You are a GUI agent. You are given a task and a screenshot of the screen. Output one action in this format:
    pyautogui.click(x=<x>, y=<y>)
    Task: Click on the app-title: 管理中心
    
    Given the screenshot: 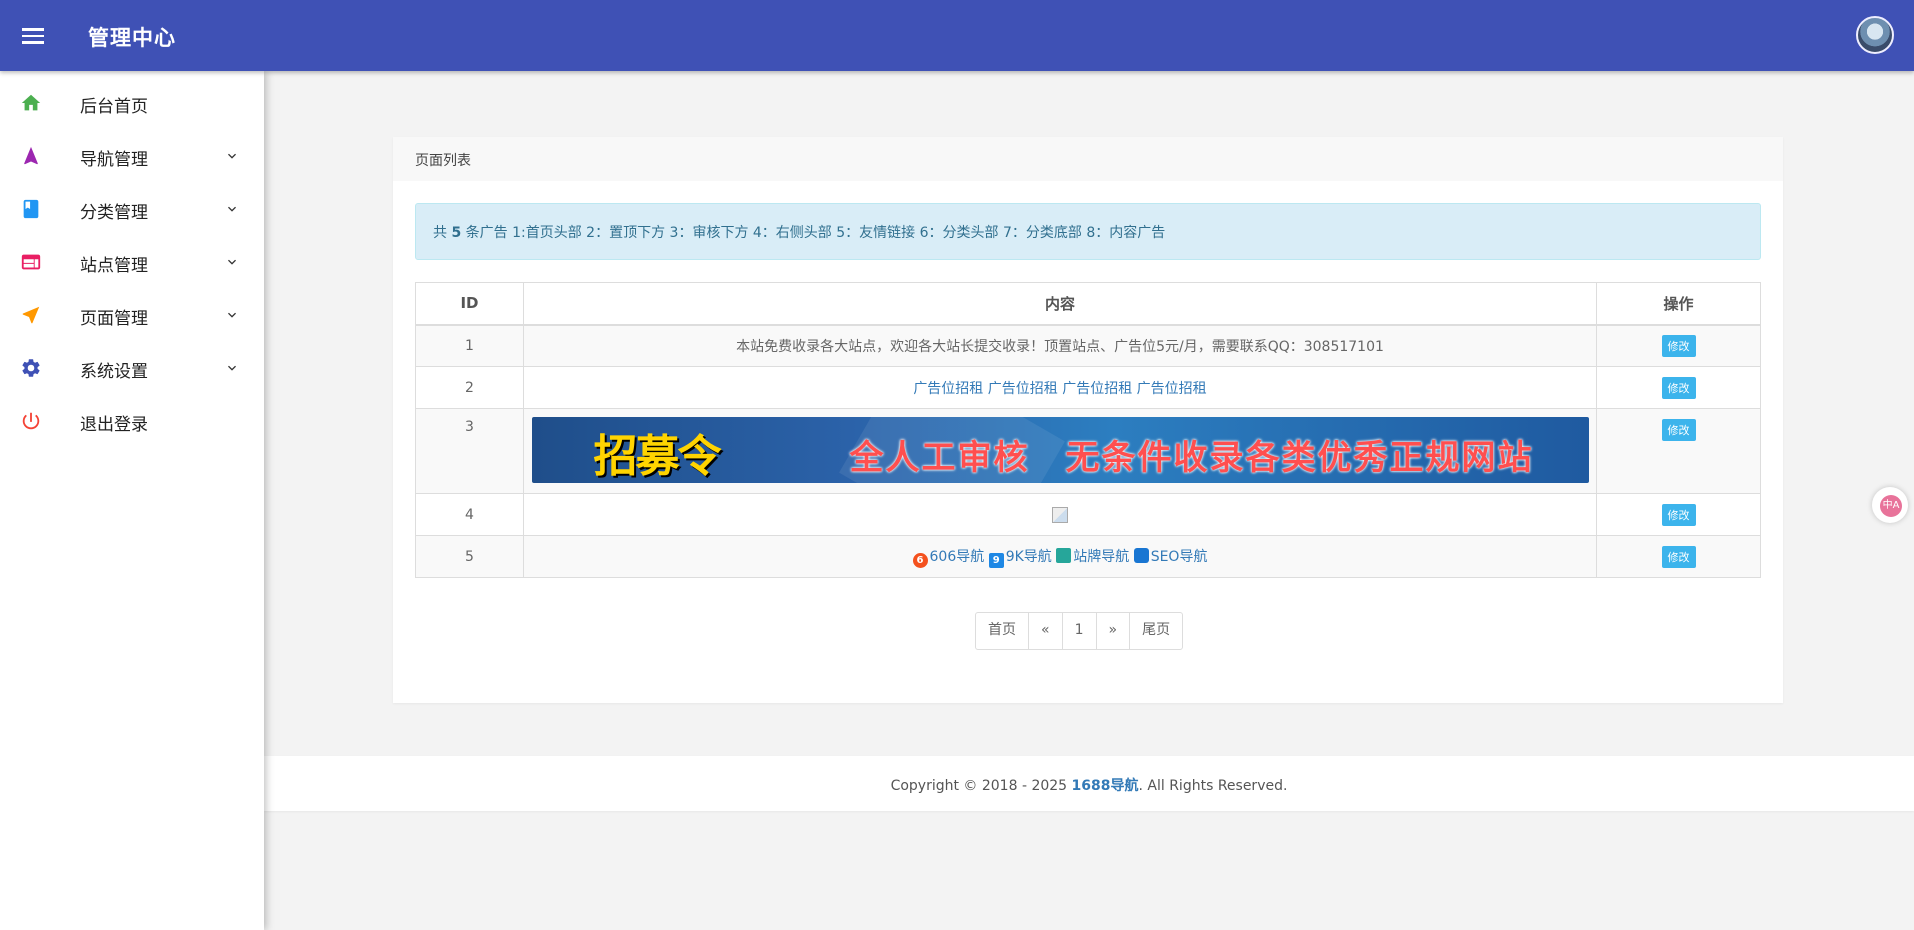 What is the action you would take?
    pyautogui.click(x=132, y=38)
    